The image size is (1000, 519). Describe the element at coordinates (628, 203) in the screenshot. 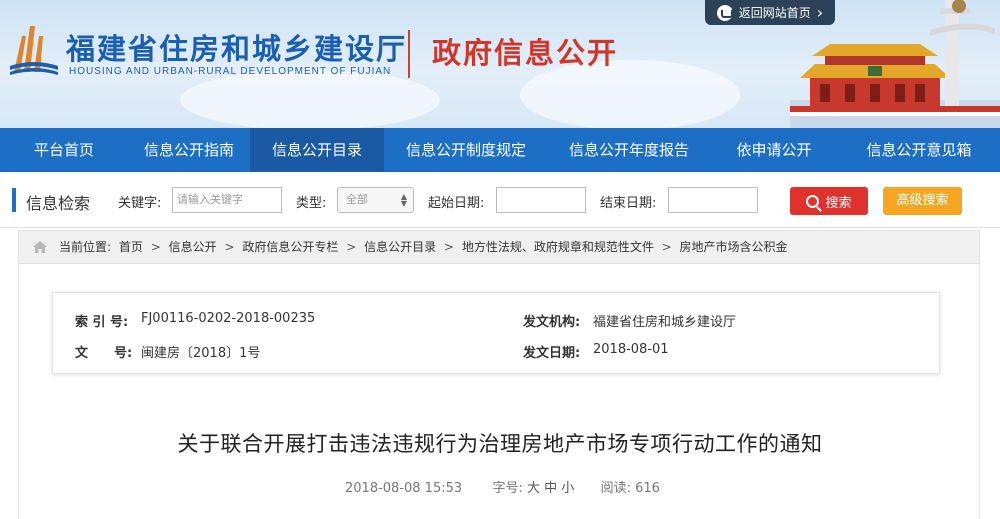

I see `end-date-label: 结束日期:` at that location.